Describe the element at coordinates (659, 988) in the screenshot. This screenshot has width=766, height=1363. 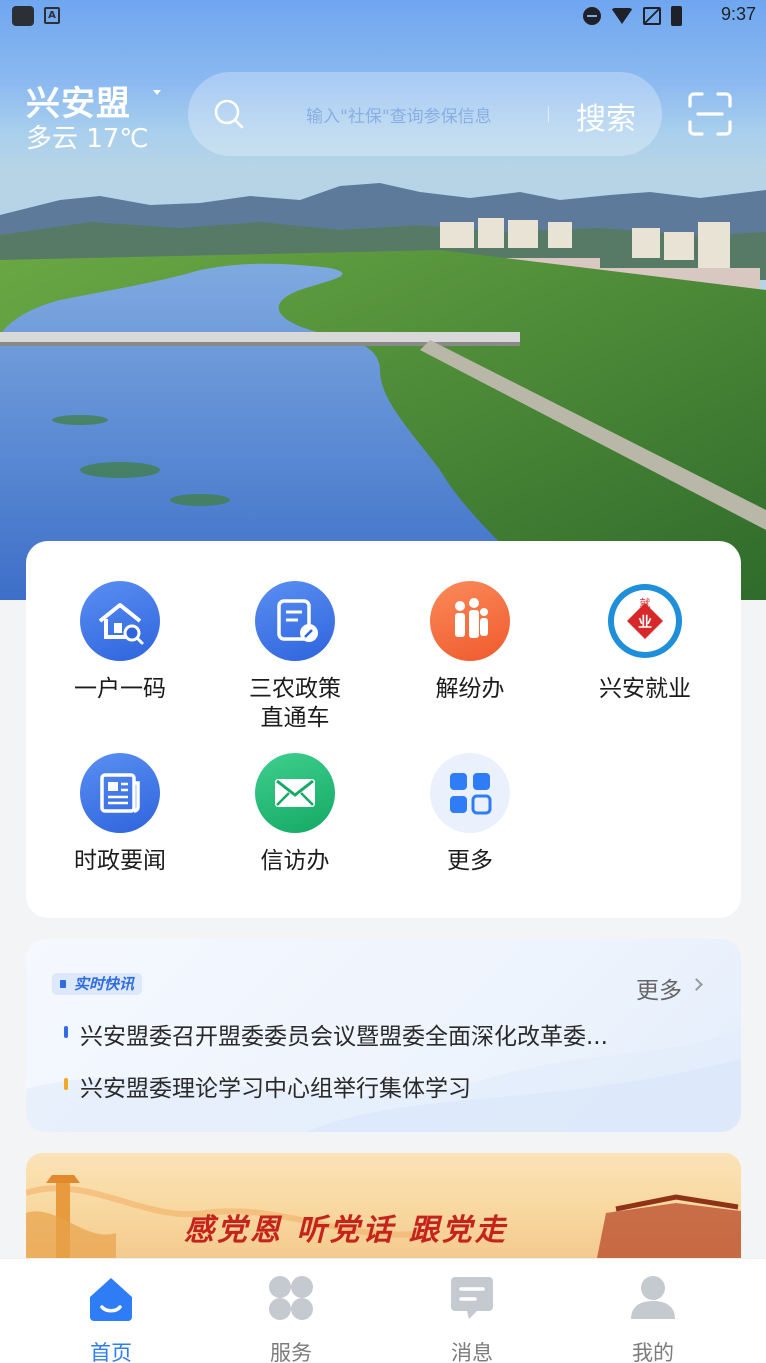
I see `news-more-link: 更多` at that location.